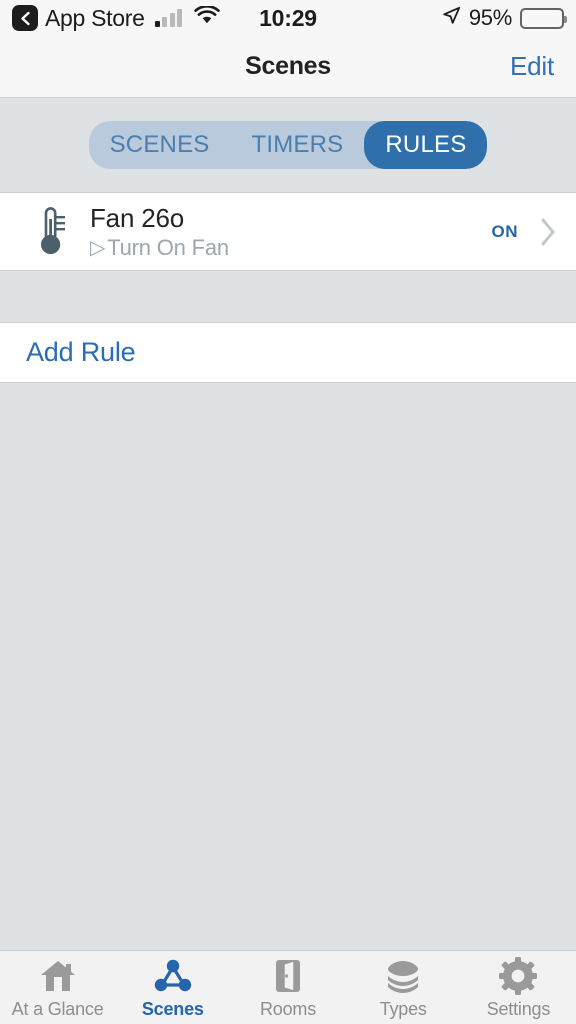 The height and width of the screenshot is (1024, 576). I want to click on battery-icon, so click(543, 18).